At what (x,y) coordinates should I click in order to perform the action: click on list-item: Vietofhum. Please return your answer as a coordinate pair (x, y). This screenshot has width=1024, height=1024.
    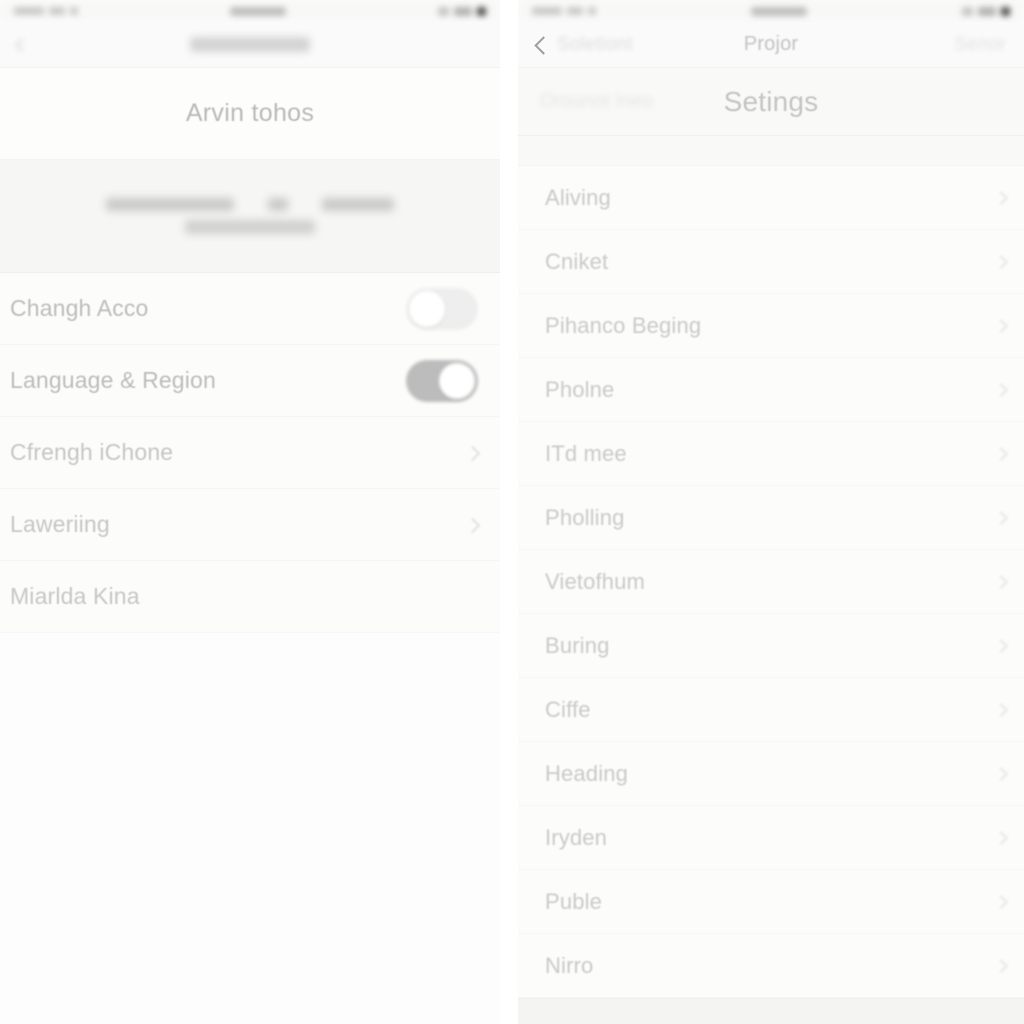
    Looking at the image, I should click on (771, 582).